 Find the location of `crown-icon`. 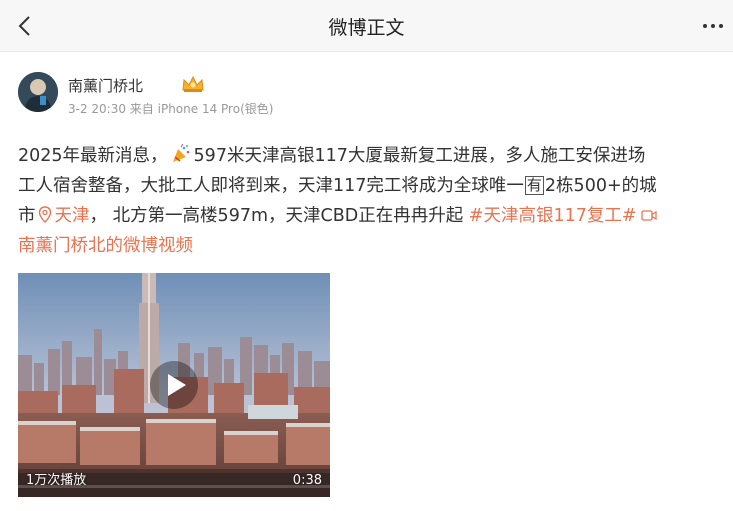

crown-icon is located at coordinates (193, 83).